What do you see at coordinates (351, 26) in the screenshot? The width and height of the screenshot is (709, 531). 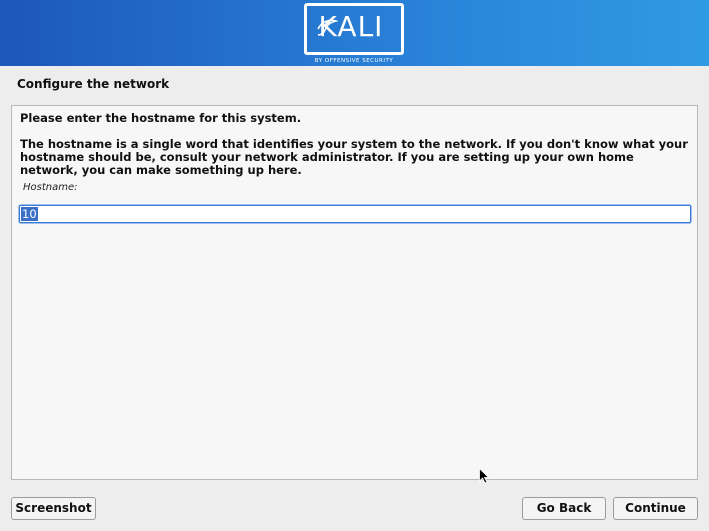 I see `logo-text: KALI` at bounding box center [351, 26].